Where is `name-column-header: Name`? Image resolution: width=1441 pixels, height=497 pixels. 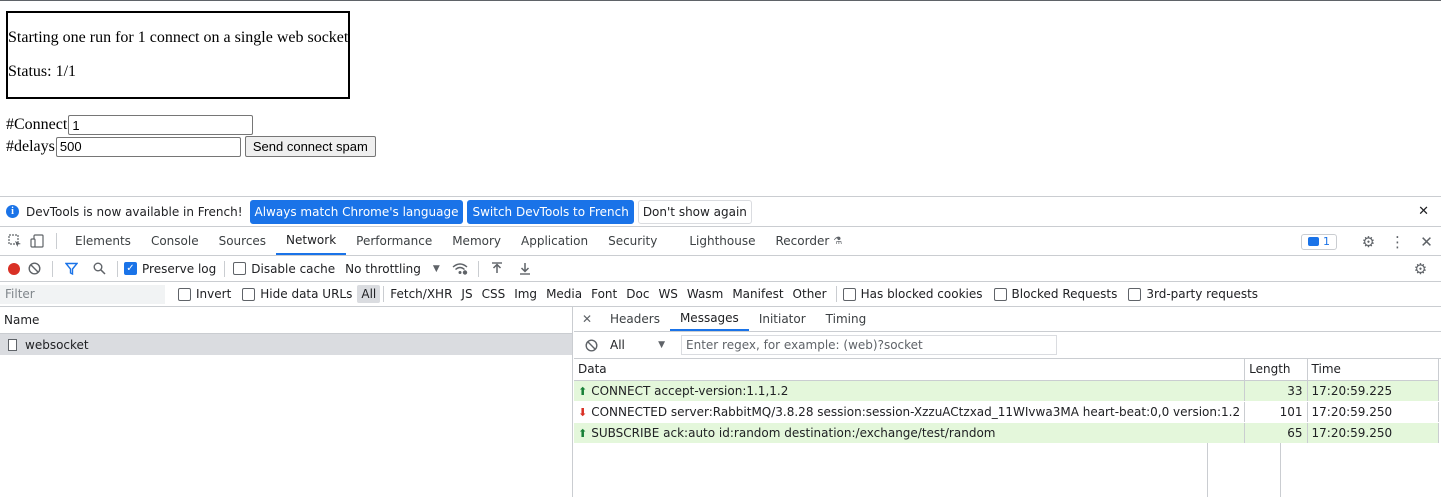 name-column-header: Name is located at coordinates (286, 320).